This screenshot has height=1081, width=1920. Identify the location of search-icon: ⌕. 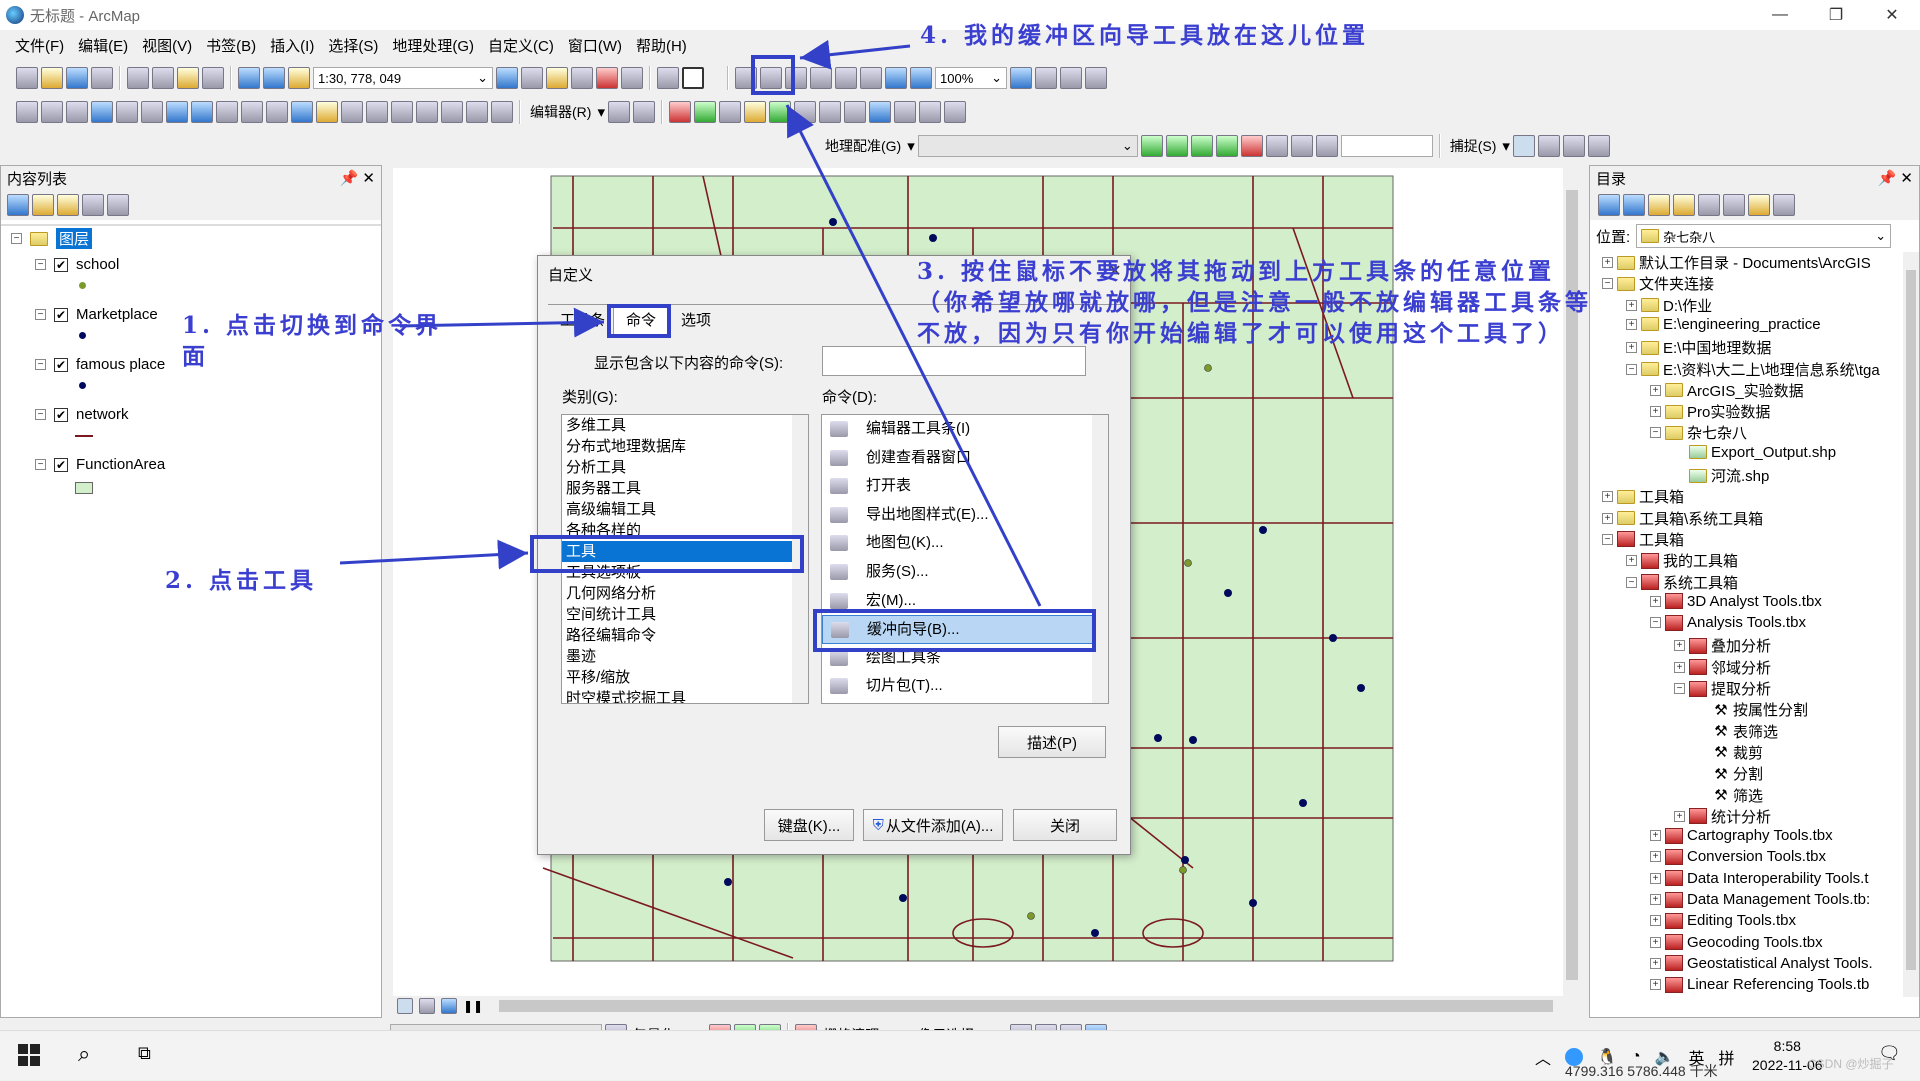
(84, 1054).